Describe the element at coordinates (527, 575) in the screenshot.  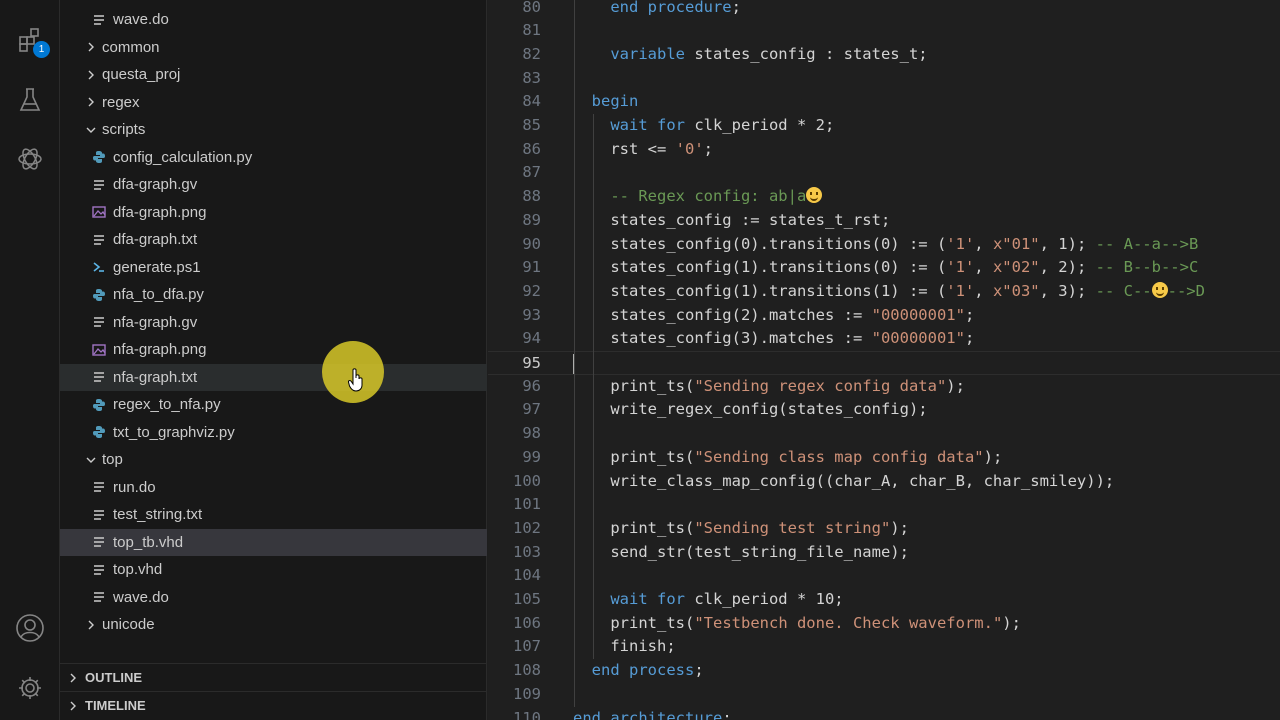
I see `line-number: 104` at that location.